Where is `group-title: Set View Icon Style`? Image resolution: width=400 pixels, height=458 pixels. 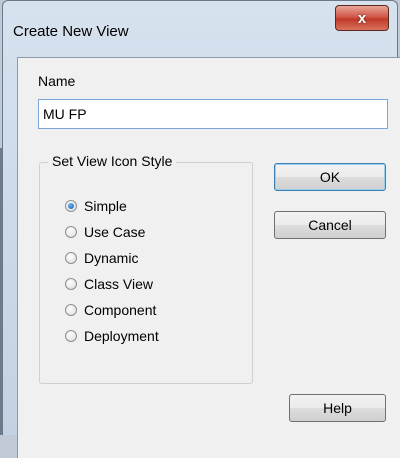 group-title: Set View Icon Style is located at coordinates (112, 161).